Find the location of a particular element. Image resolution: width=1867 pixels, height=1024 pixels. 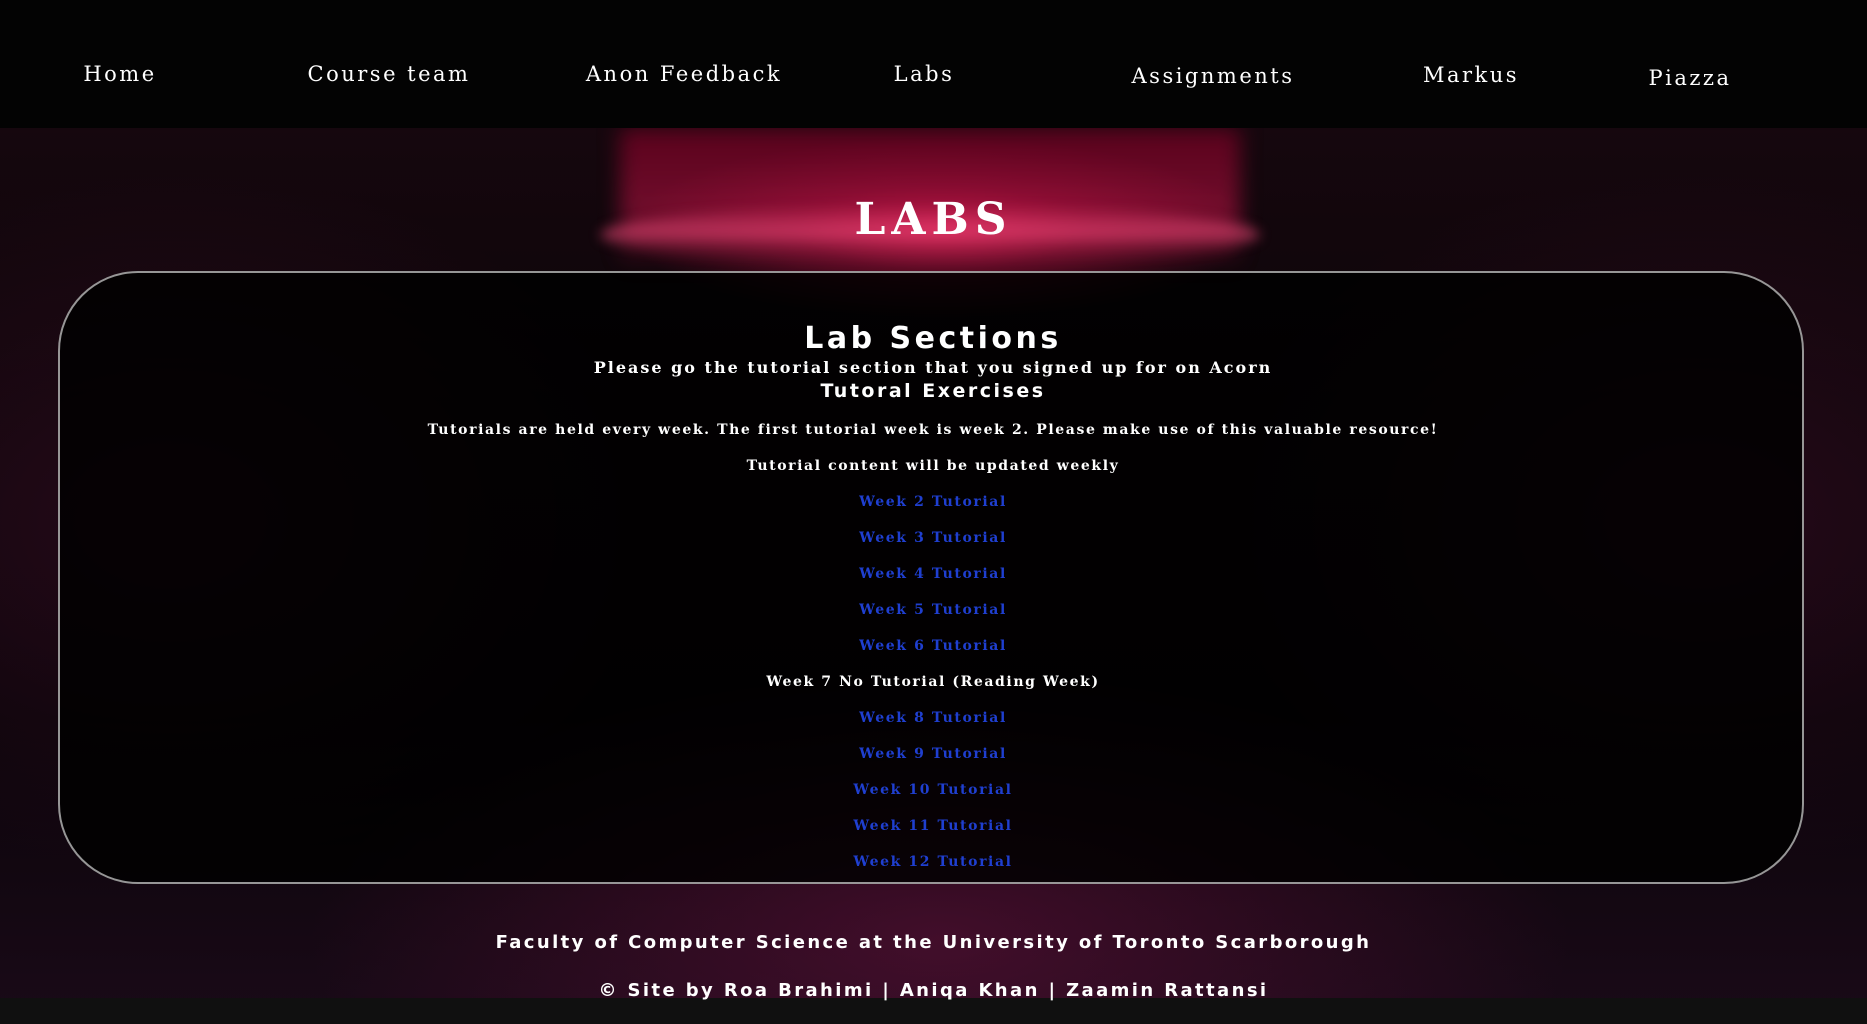

week-item: Week 4 Tutorial is located at coordinates (933, 574).